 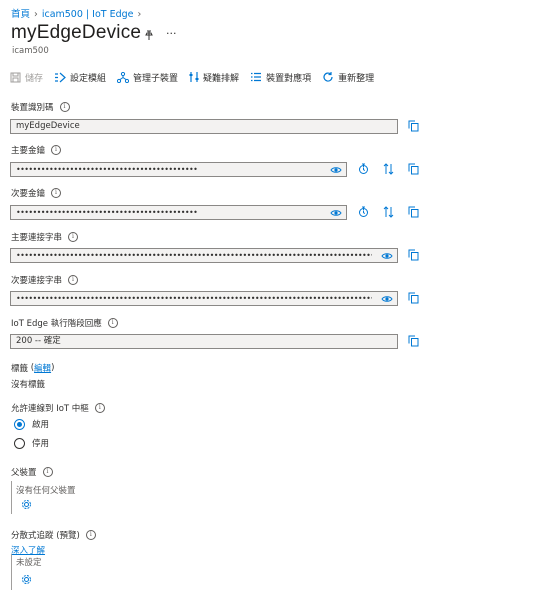 What do you see at coordinates (42, 368) in the screenshot?
I see `edit-tags-link: 編輯` at bounding box center [42, 368].